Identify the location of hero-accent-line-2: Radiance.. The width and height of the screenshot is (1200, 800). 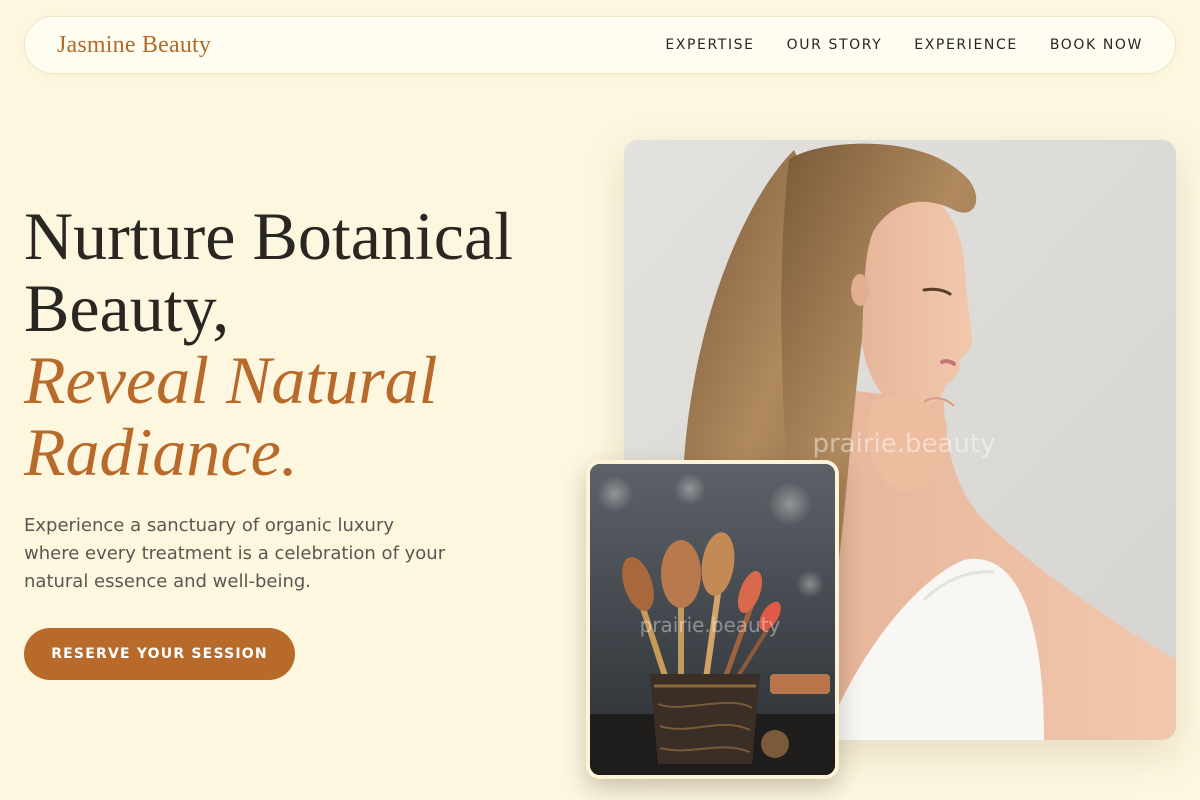
(161, 452).